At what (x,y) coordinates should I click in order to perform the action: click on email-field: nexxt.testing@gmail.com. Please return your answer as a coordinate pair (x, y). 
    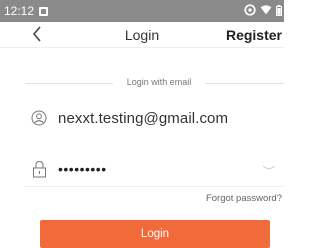
    Looking at the image, I should click on (142, 120).